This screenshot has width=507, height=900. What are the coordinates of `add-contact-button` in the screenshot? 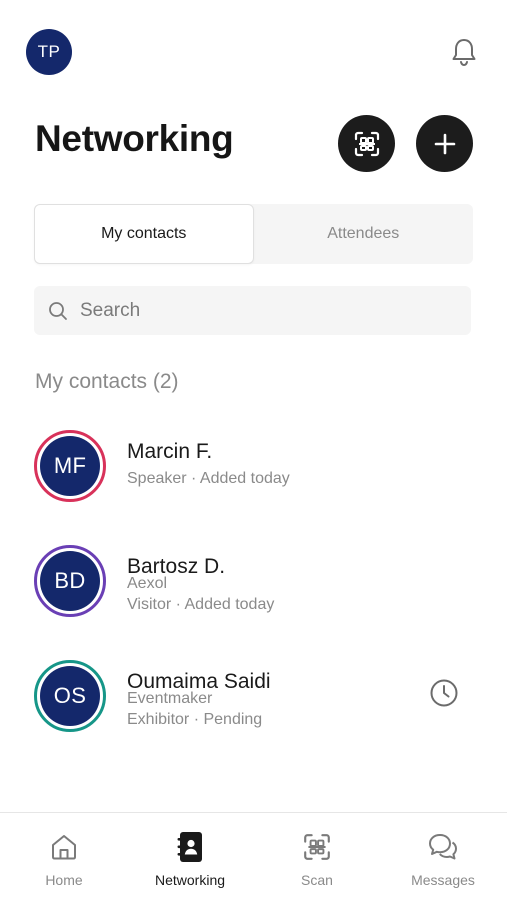 It's located at (444, 143).